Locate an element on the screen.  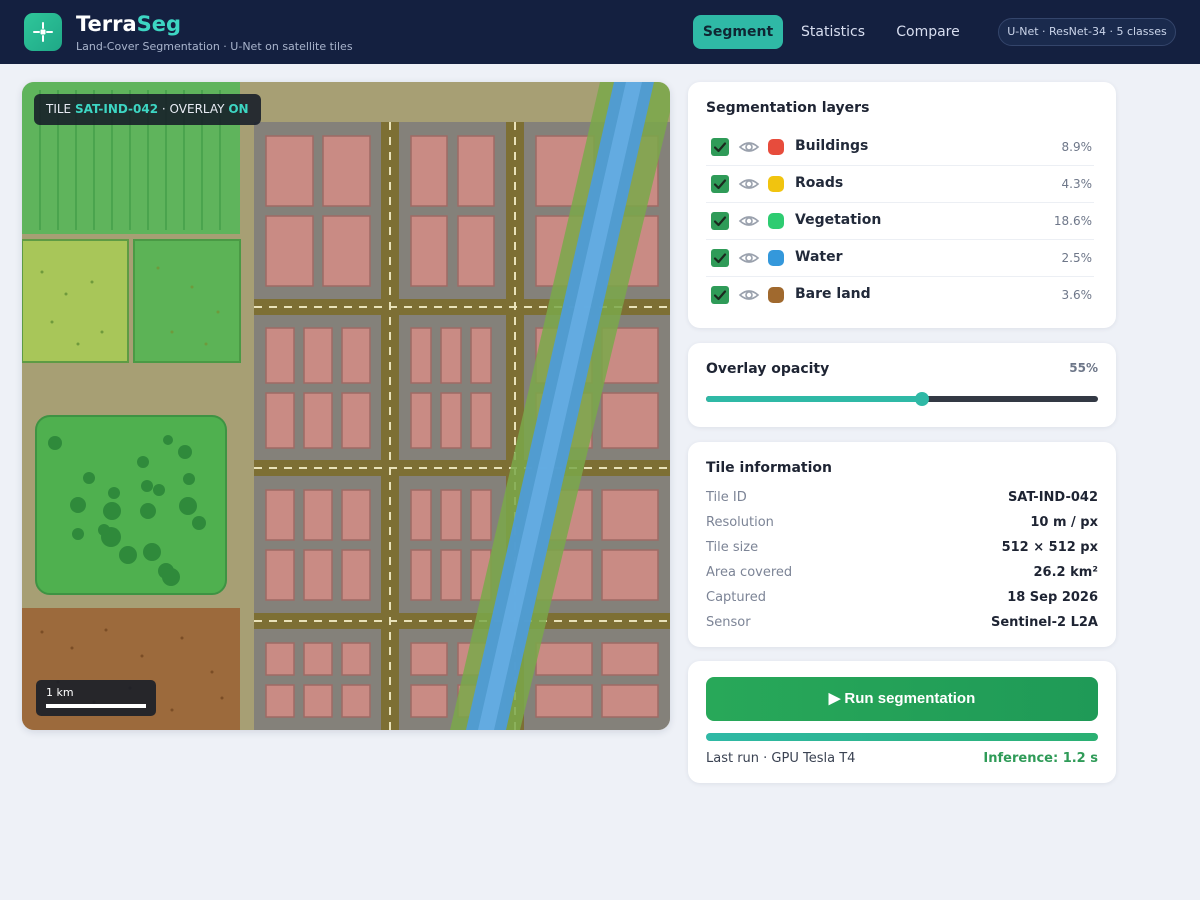
scale-bar: 1 km is located at coordinates (96, 698).